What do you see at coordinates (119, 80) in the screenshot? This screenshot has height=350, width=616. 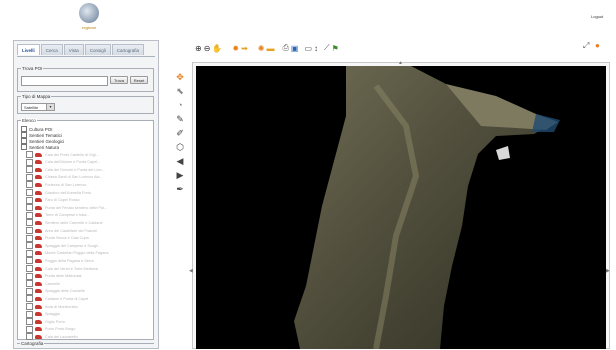 I see `find-button: Trova` at bounding box center [119, 80].